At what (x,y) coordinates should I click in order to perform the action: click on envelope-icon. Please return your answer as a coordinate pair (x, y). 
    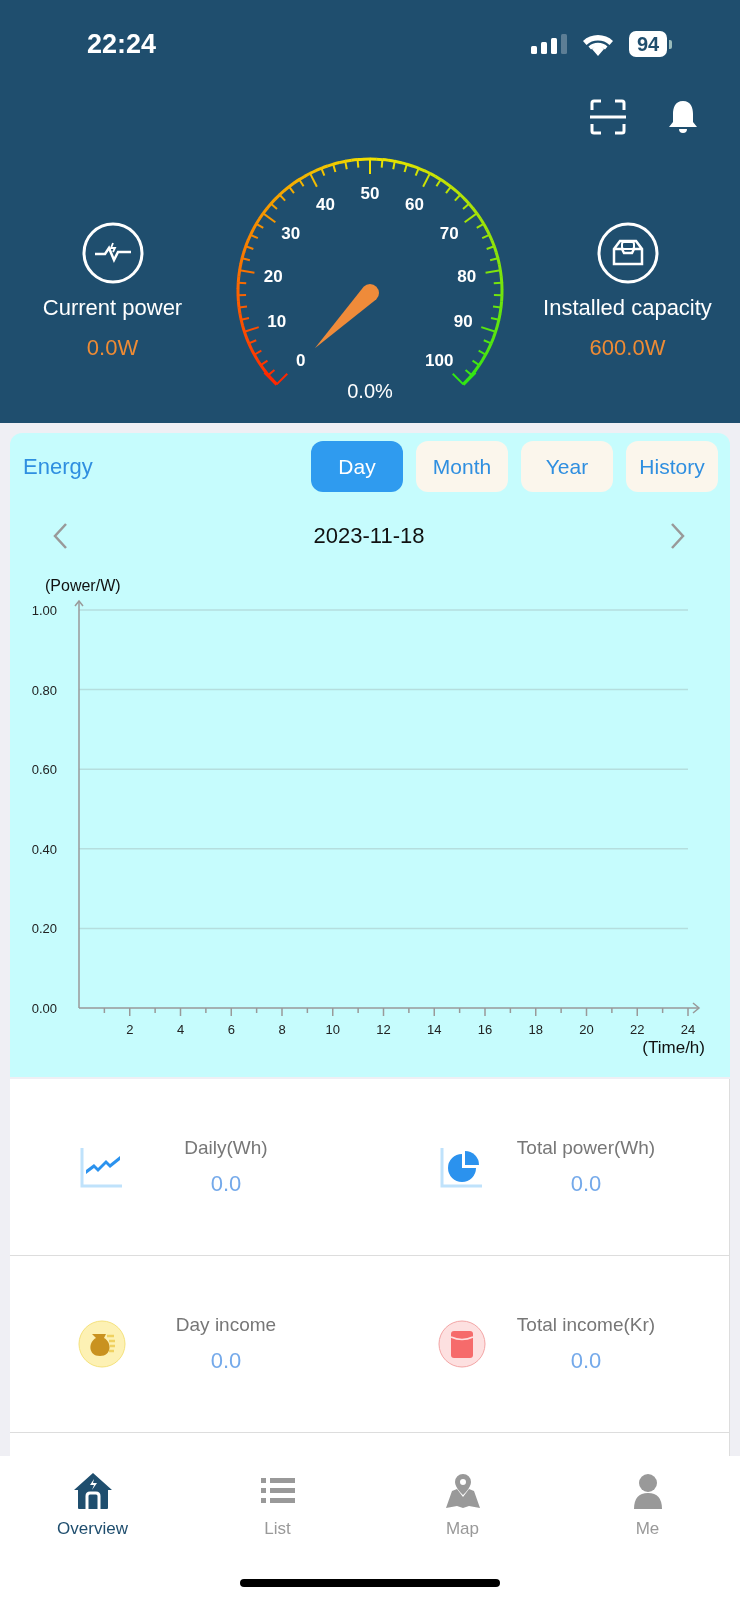
    Looking at the image, I should click on (462, 1344).